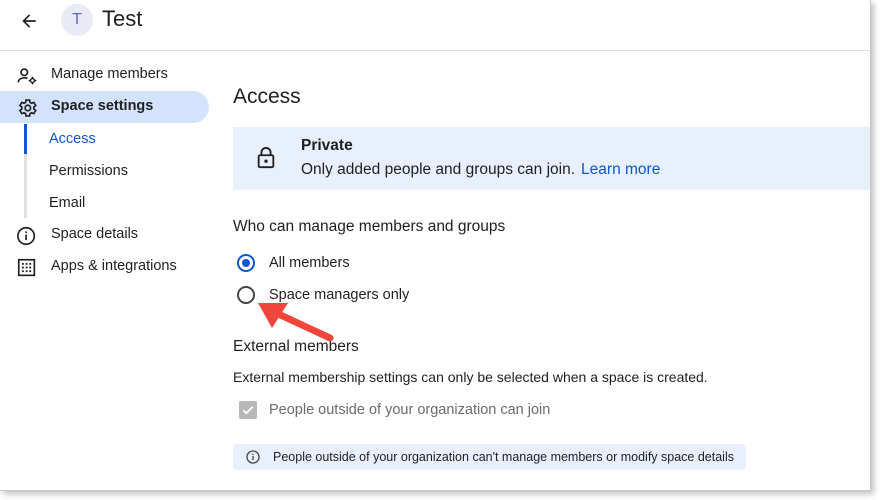 The width and height of the screenshot is (880, 500). I want to click on sidebar-item-apps-integrations: Apps & integrations, so click(104, 267).